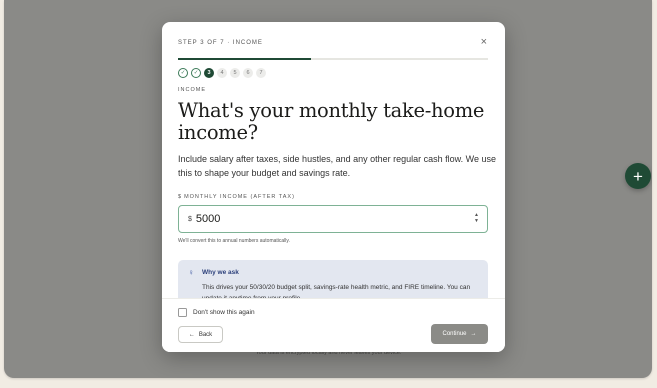 The image size is (657, 388). I want to click on continue-button-label: Continue, so click(454, 334).